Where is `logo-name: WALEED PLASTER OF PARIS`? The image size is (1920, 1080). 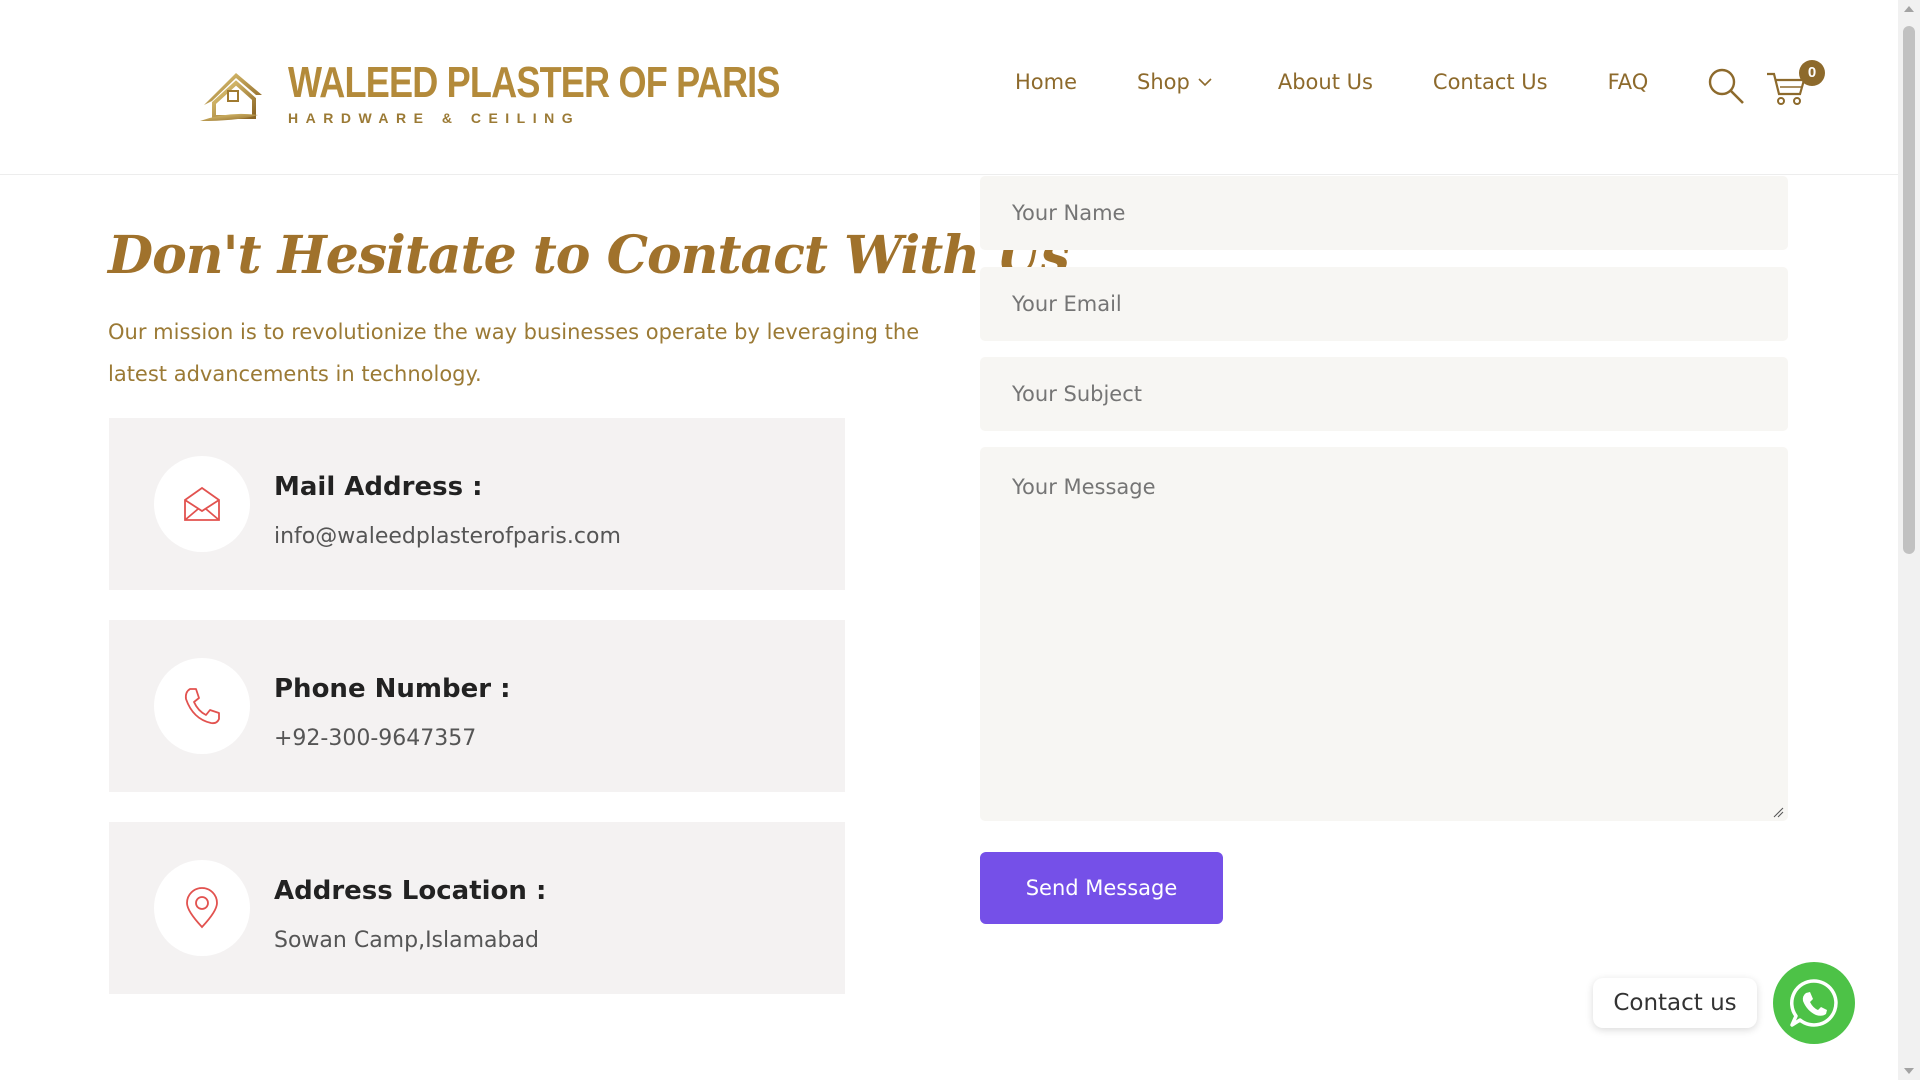
logo-name: WALEED PLASTER OF PARIS is located at coordinates (534, 82).